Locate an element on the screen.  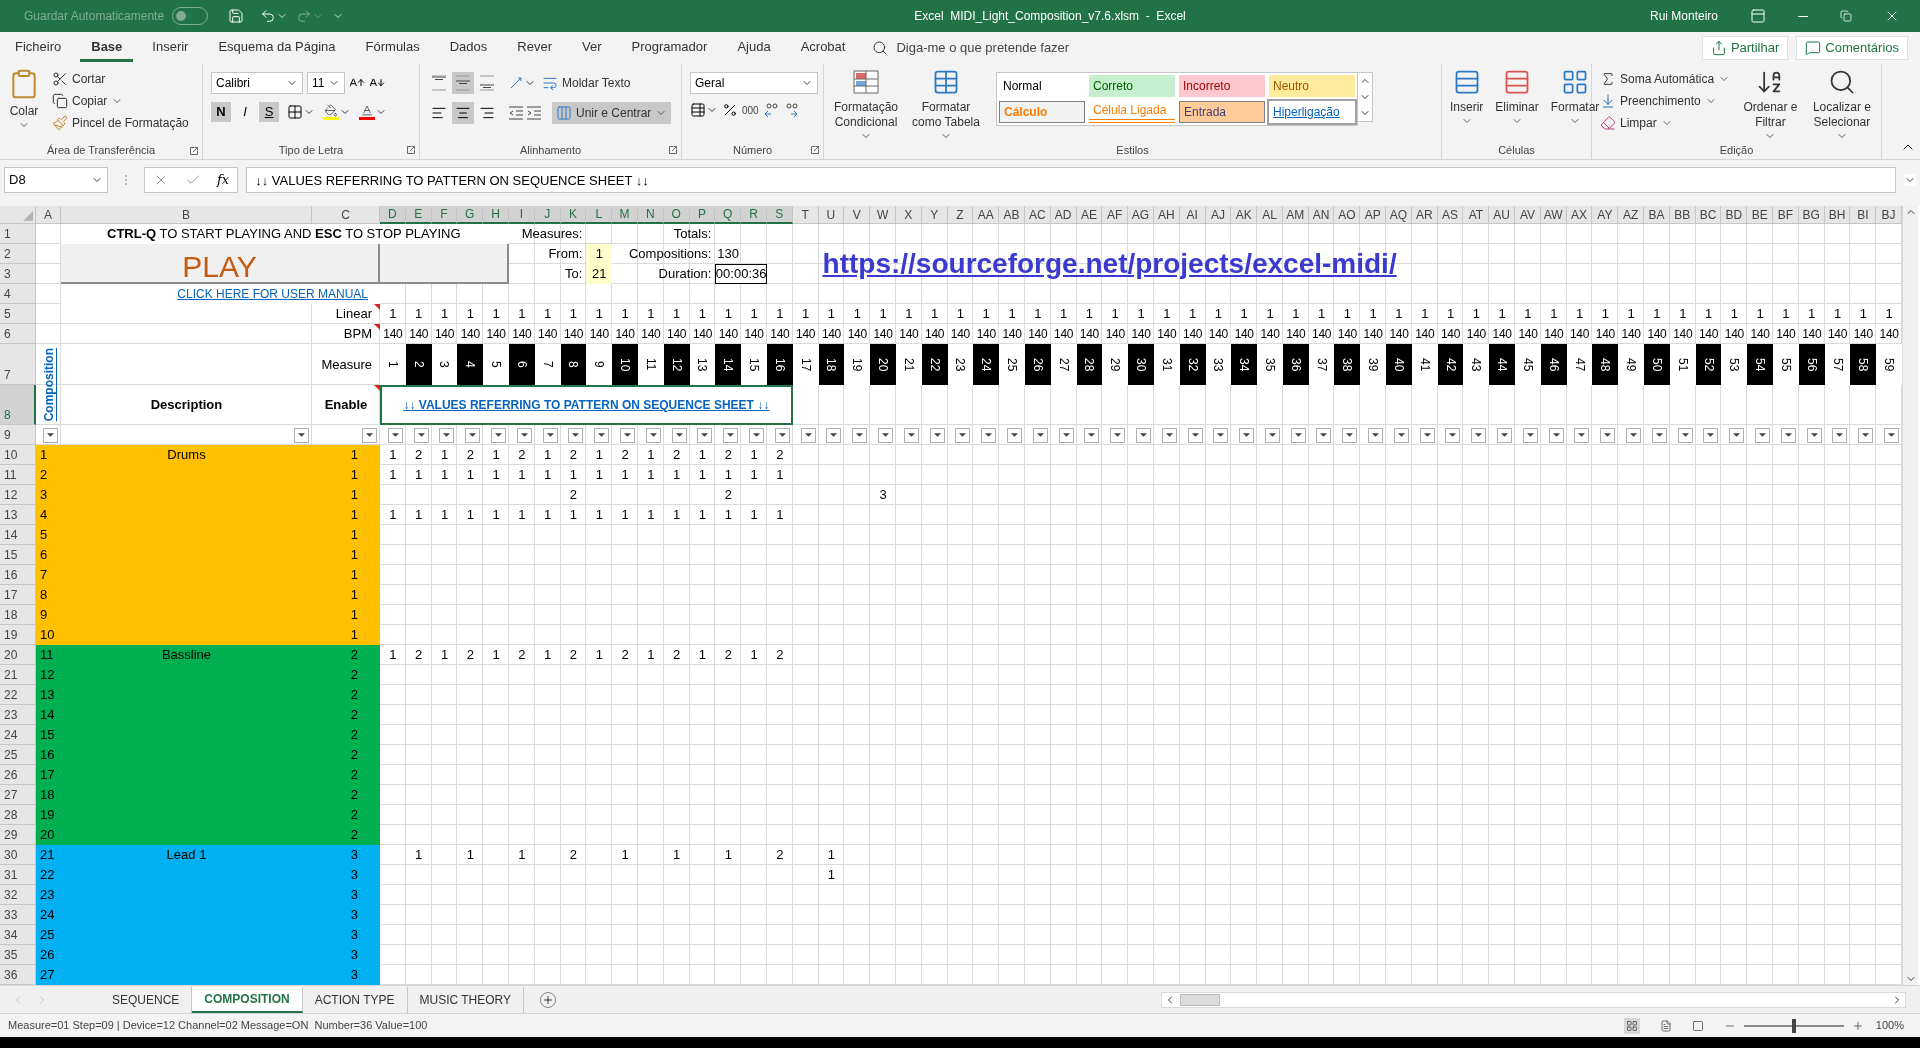
sheet-tab: MUSIC THEORY is located at coordinates (466, 999).